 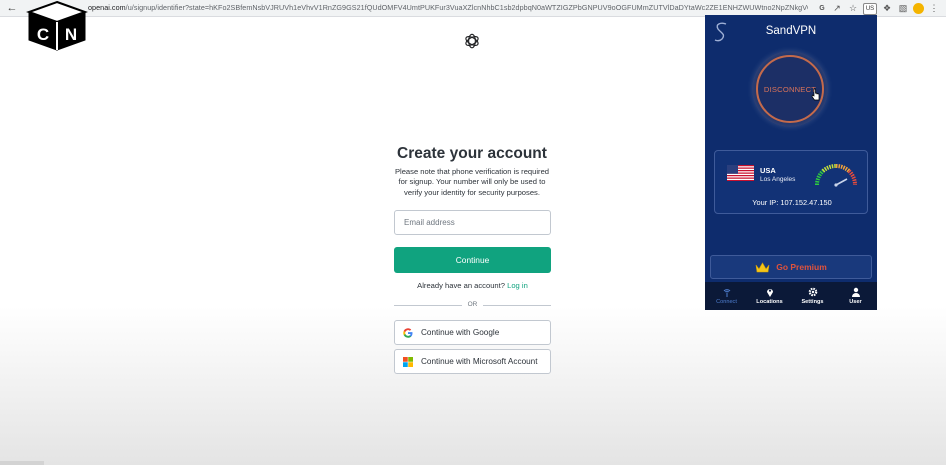 I want to click on ip-address-label: Your IP: 107.152.47.150, so click(x=792, y=202).